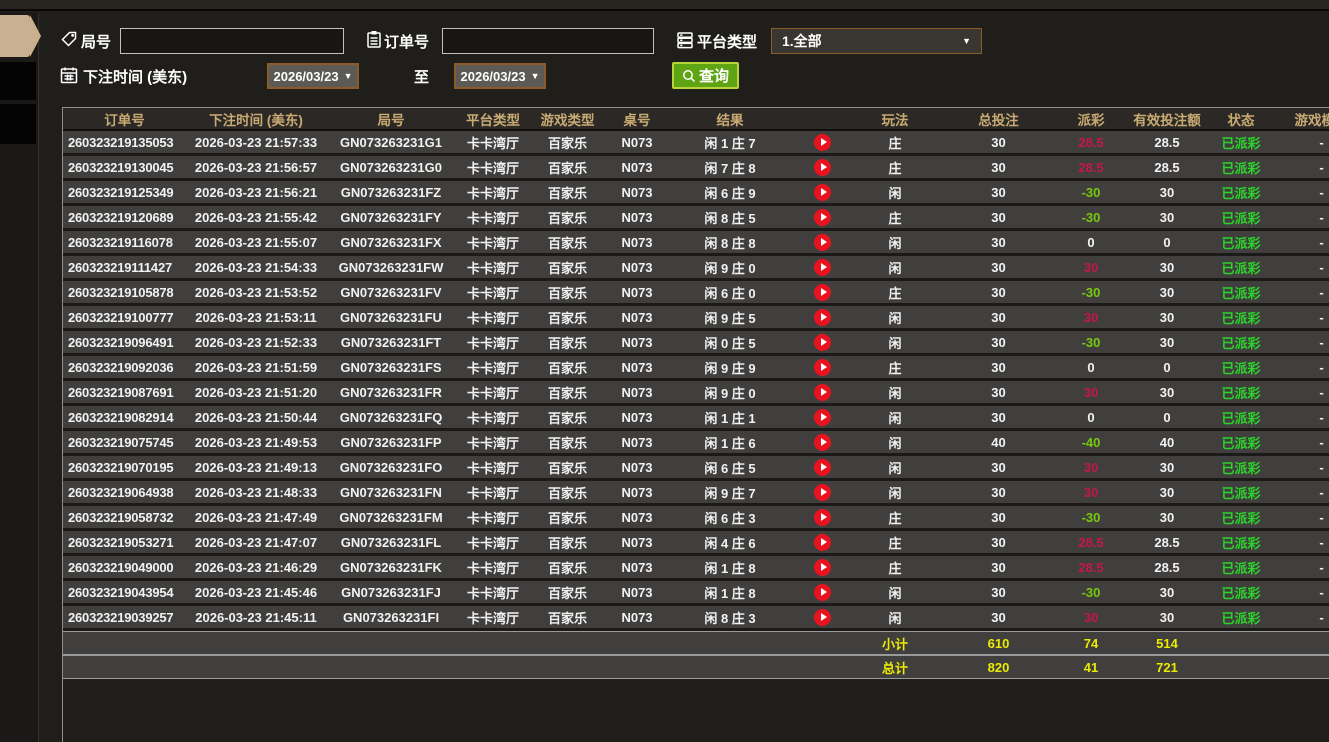  Describe the element at coordinates (493, 76) in the screenshot. I see `date-to-value: 2026/03/23` at that location.